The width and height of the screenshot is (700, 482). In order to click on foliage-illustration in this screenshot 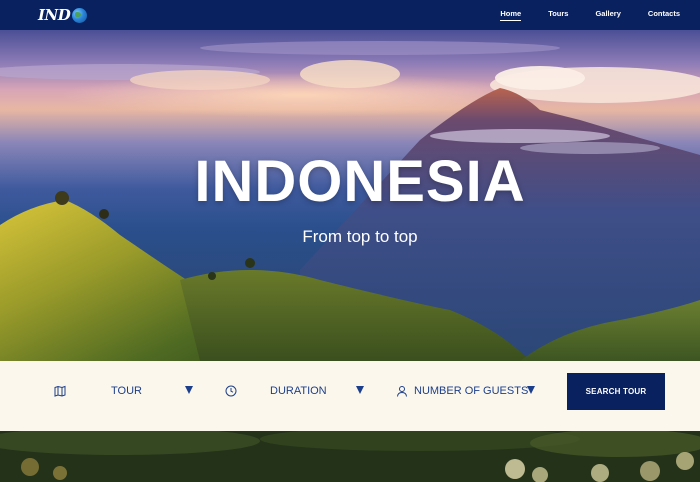, I will do `click(350, 456)`.